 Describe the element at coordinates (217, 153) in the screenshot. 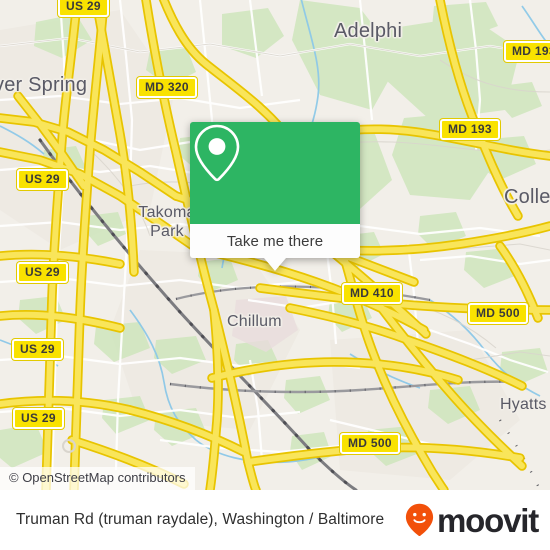

I see `map-pin-icon` at that location.